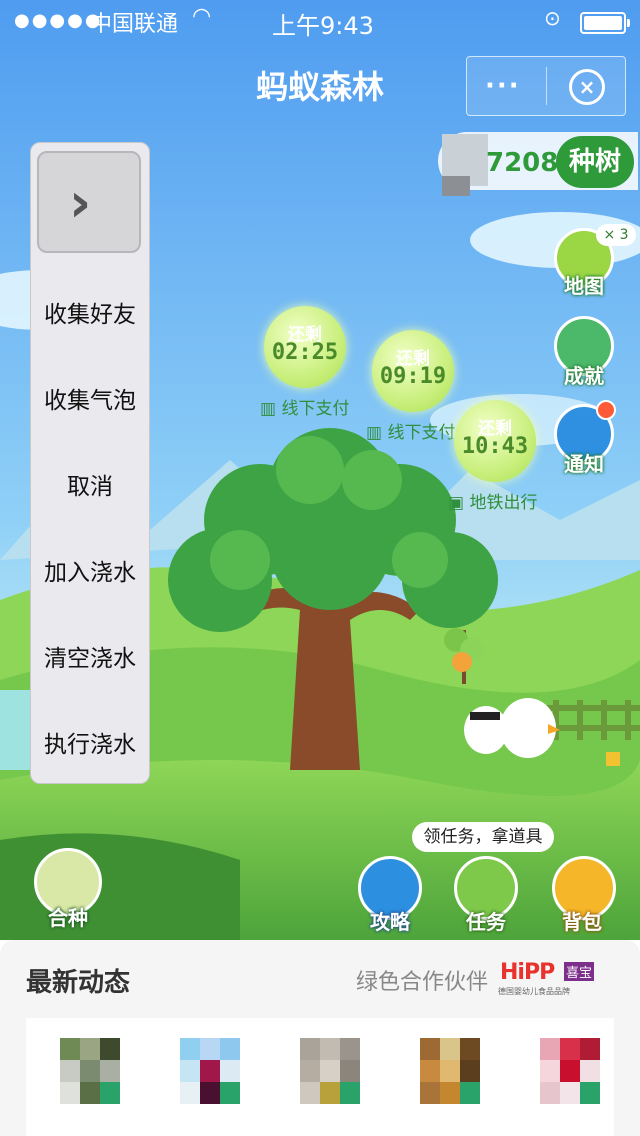 The image size is (640, 1136). I want to click on energy-bubble: 还剩 09:19, so click(413, 371).